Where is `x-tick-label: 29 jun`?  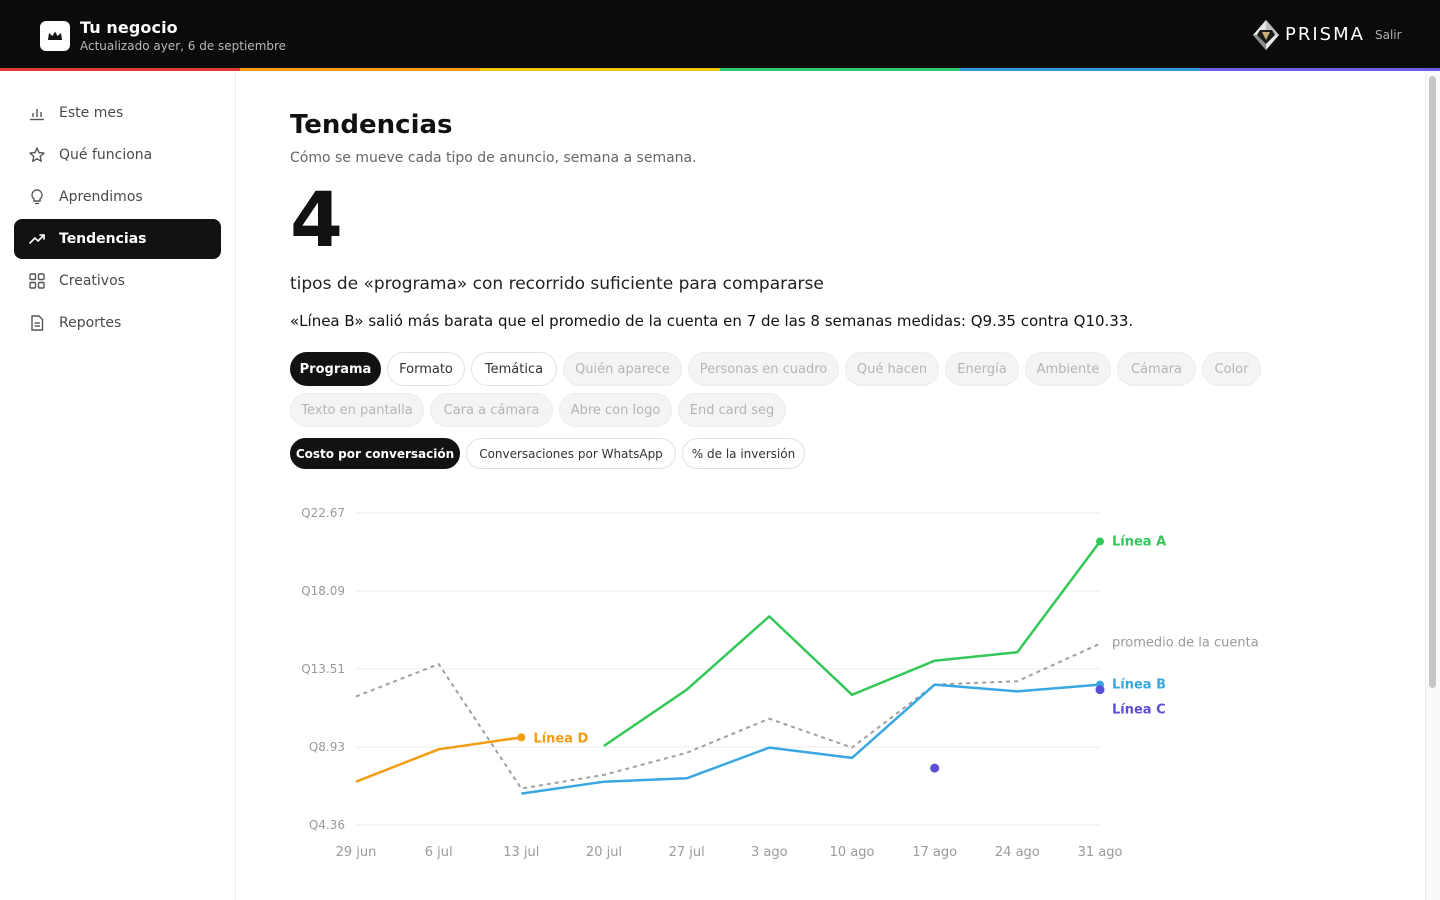 x-tick-label: 29 jun is located at coordinates (356, 852).